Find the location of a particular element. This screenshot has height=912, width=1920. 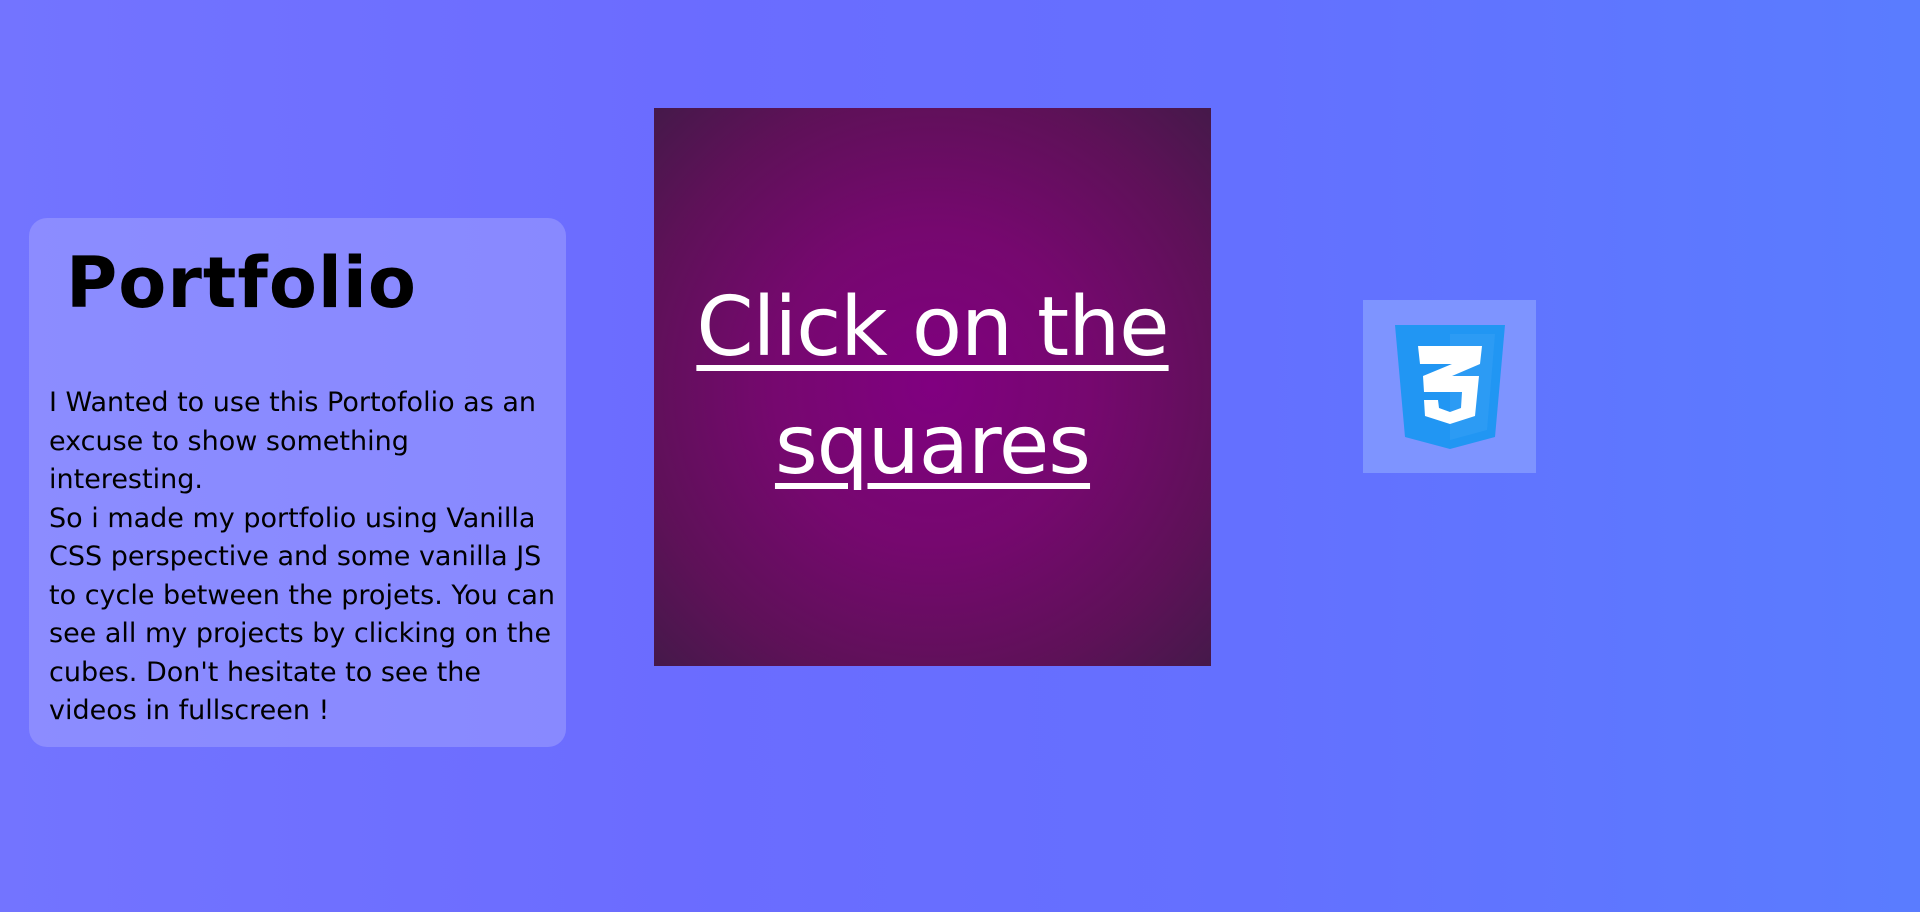

click-squares-label: Click on the squares is located at coordinates (932, 387).